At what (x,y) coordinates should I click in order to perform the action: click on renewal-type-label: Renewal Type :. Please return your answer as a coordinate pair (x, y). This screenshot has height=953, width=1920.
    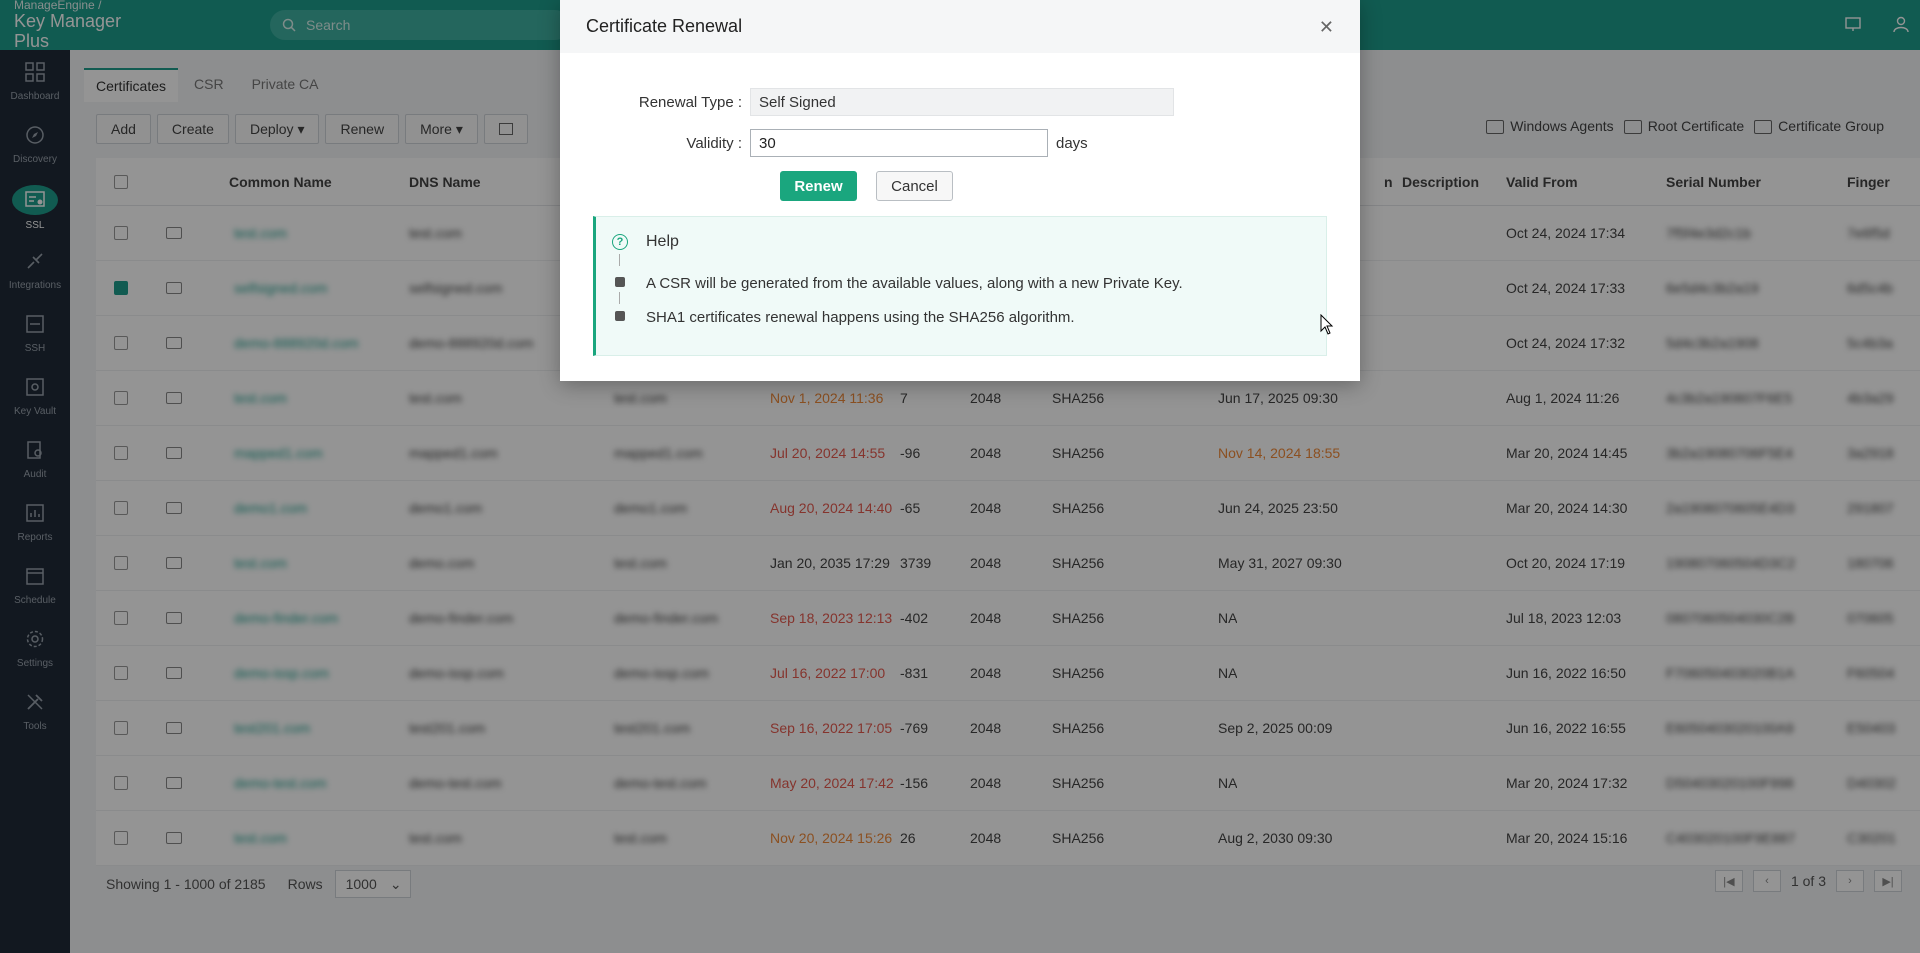
    Looking at the image, I should click on (690, 102).